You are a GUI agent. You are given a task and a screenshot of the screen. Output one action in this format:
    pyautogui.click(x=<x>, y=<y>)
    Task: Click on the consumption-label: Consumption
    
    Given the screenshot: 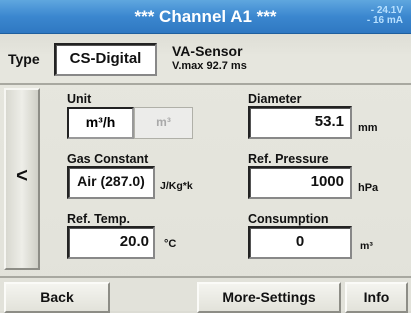 What is the action you would take?
    pyautogui.click(x=288, y=219)
    